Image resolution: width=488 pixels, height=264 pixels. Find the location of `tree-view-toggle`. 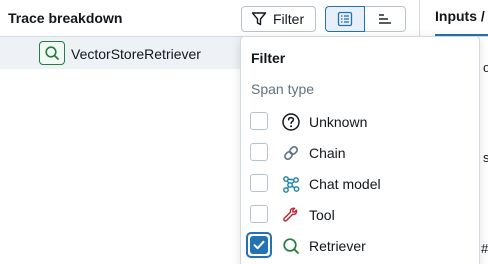

tree-view-toggle is located at coordinates (345, 19).